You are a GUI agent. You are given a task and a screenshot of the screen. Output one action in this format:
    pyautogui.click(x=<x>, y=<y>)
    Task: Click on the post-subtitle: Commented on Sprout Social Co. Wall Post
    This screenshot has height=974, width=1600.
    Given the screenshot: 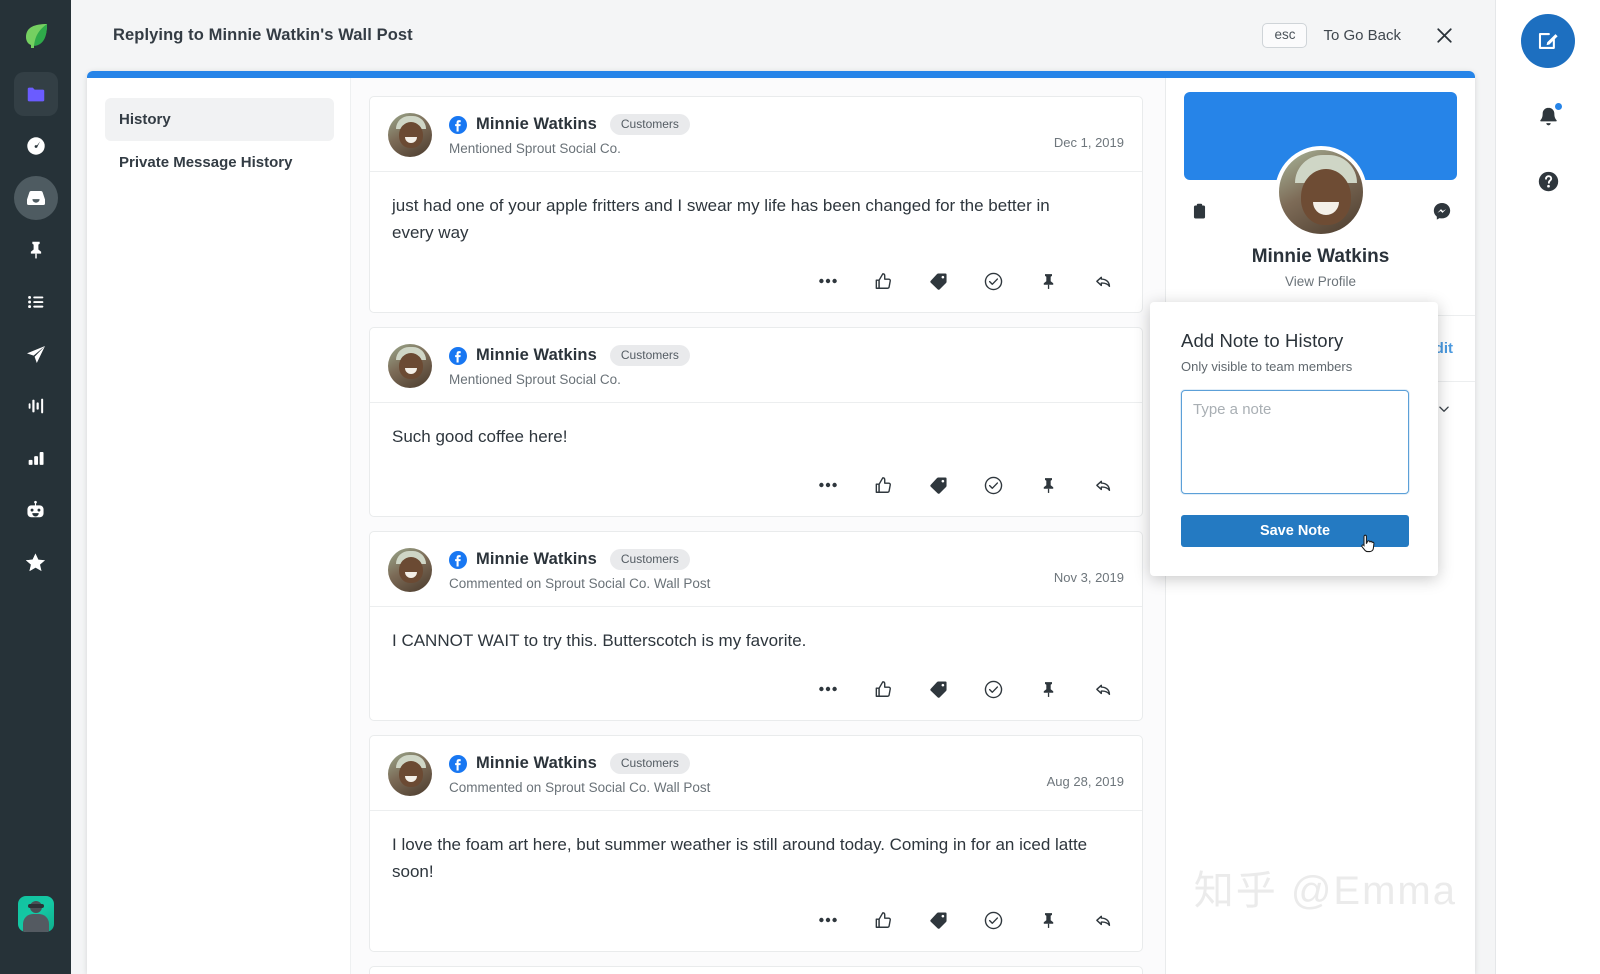 What is the action you would take?
    pyautogui.click(x=742, y=583)
    